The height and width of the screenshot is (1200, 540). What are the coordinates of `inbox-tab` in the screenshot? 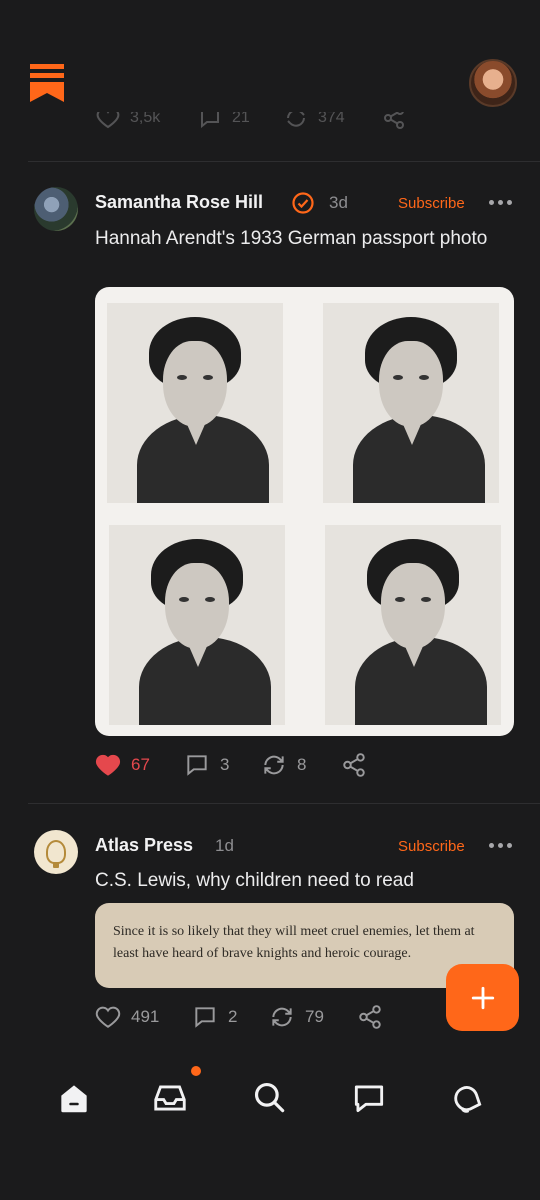 It's located at (170, 1098).